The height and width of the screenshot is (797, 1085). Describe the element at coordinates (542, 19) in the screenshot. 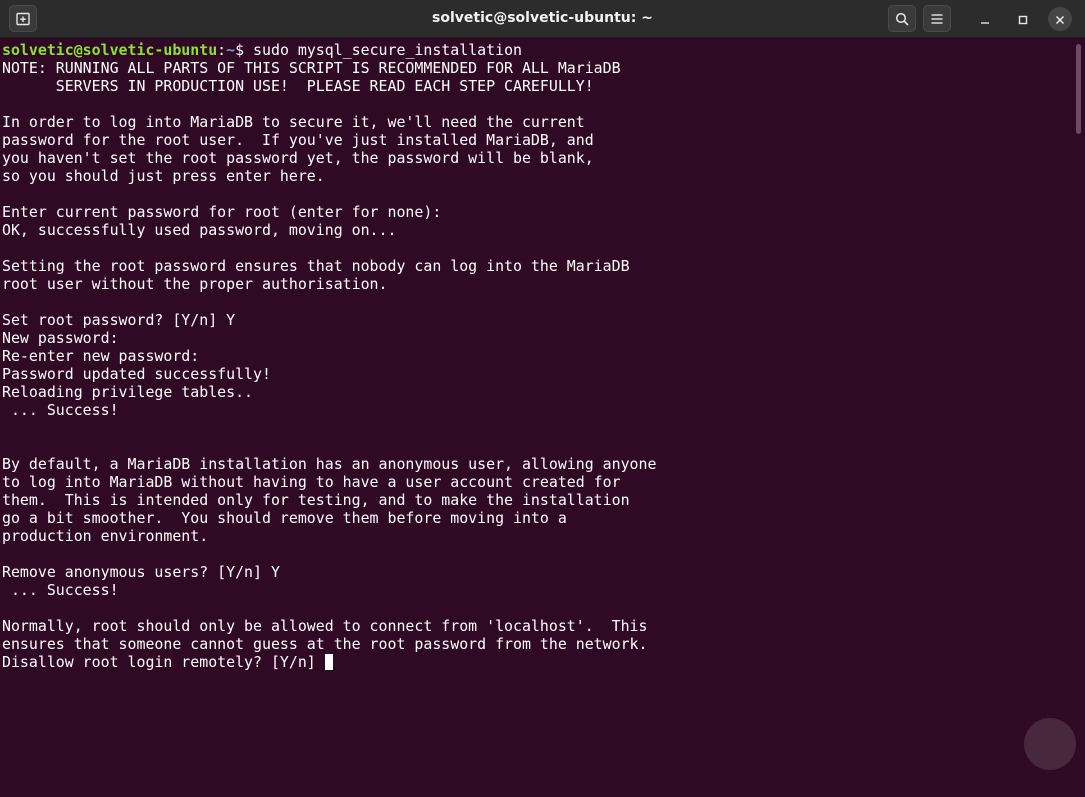

I see `title-bar: solvetic@solvetic-ubuntu: ~` at that location.